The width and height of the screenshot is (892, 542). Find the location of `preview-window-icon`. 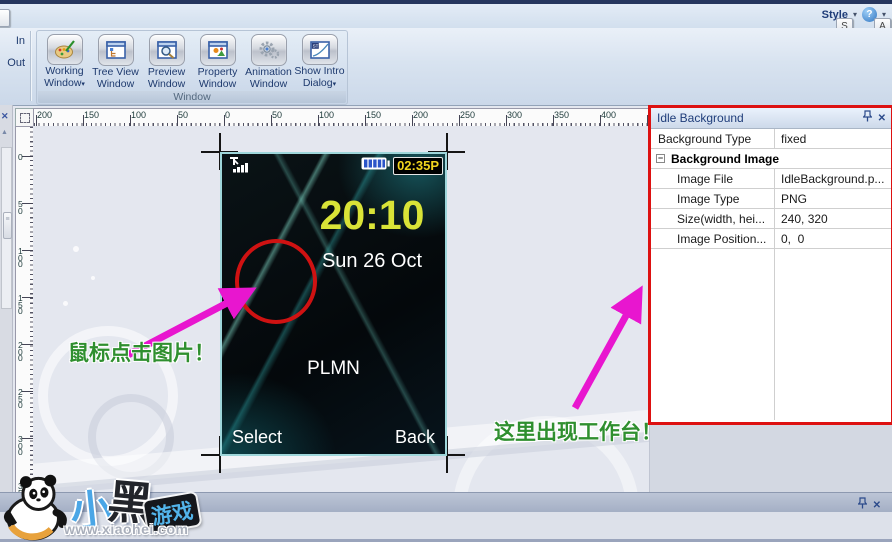

preview-window-icon is located at coordinates (166, 50).